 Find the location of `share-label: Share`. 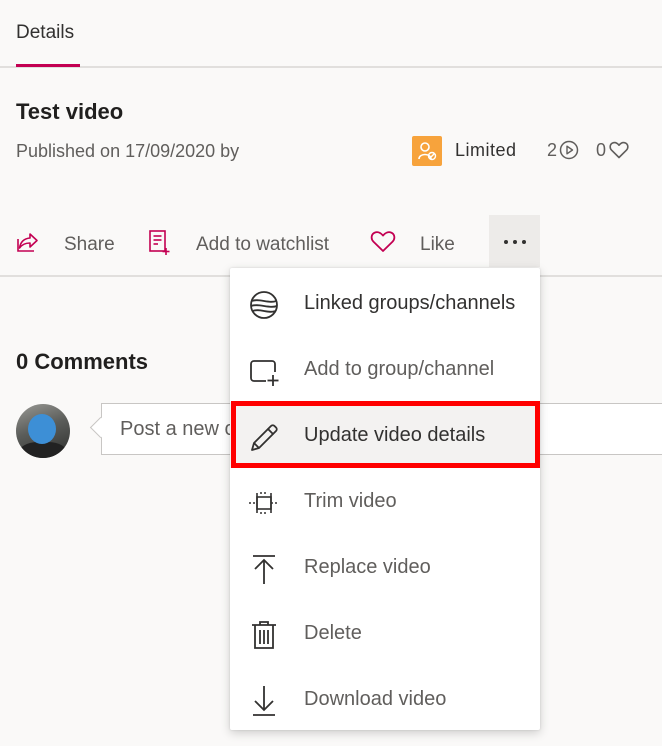

share-label: Share is located at coordinates (89, 244).